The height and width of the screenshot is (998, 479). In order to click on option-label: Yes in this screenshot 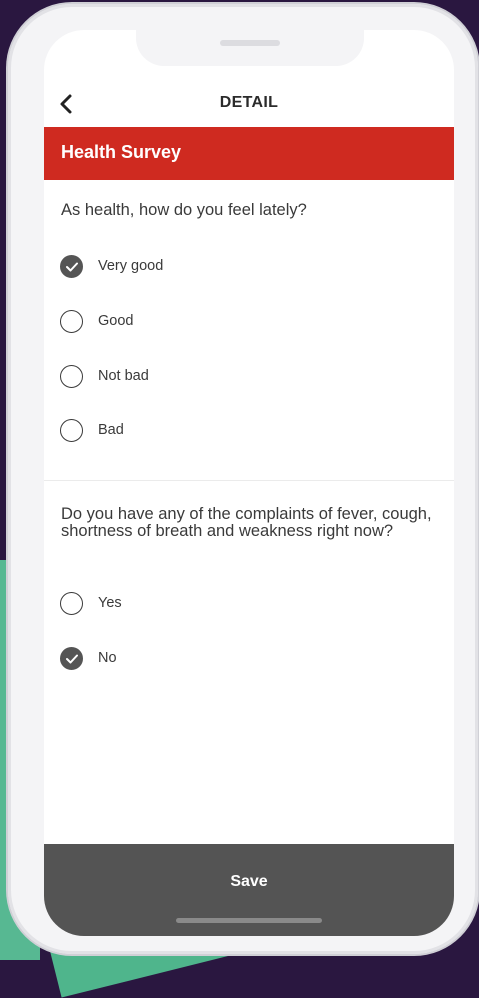, I will do `click(110, 603)`.